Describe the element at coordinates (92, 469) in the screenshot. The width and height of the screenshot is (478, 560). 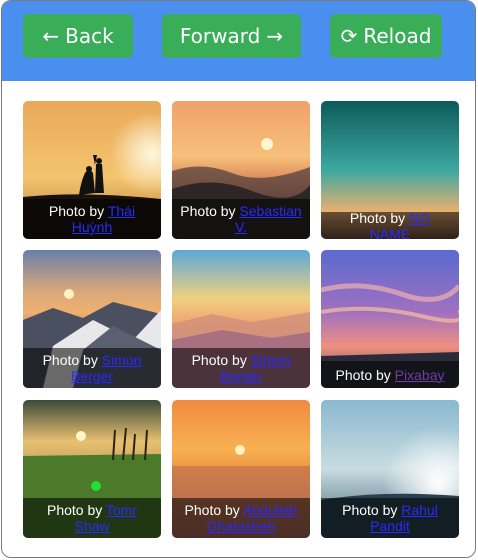
I see `photo-card: Photo by Tomr Shaw` at that location.